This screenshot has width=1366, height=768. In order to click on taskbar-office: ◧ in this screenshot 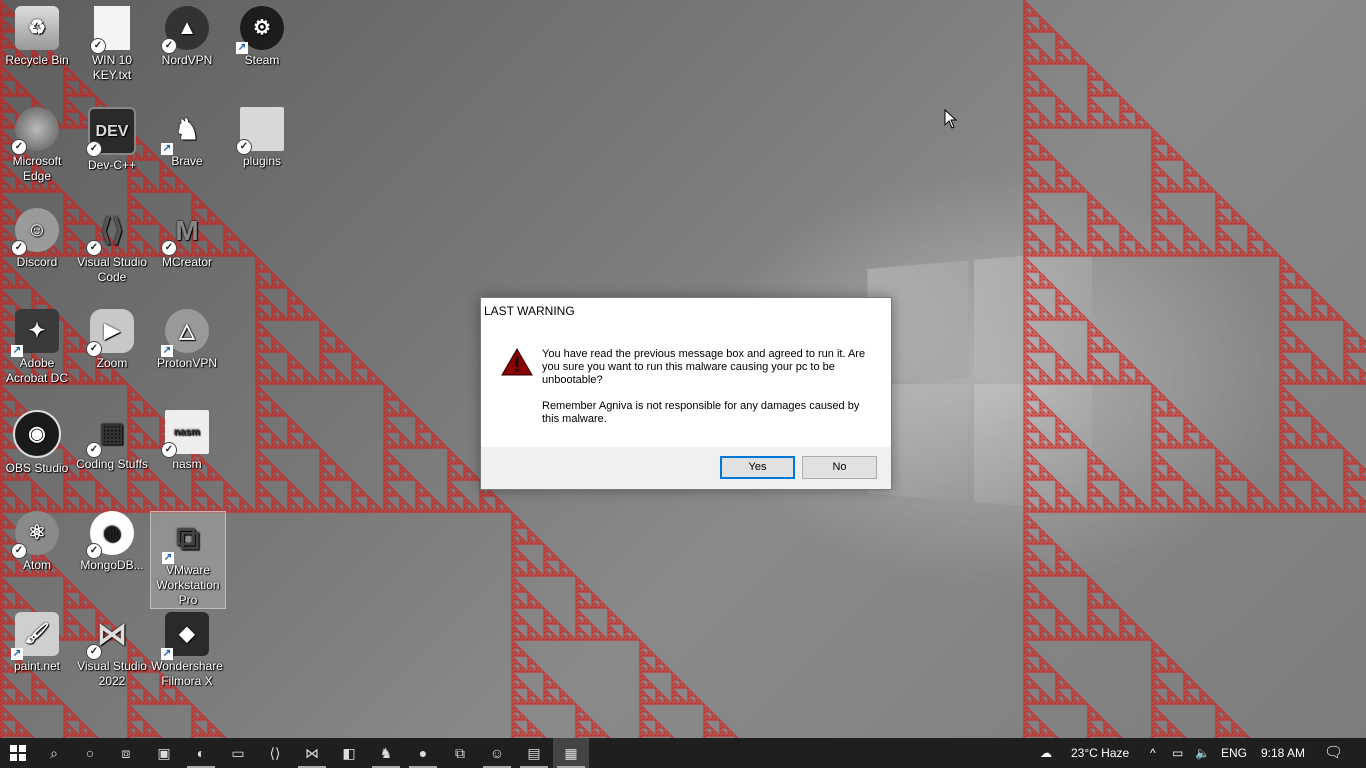, I will do `click(349, 753)`.